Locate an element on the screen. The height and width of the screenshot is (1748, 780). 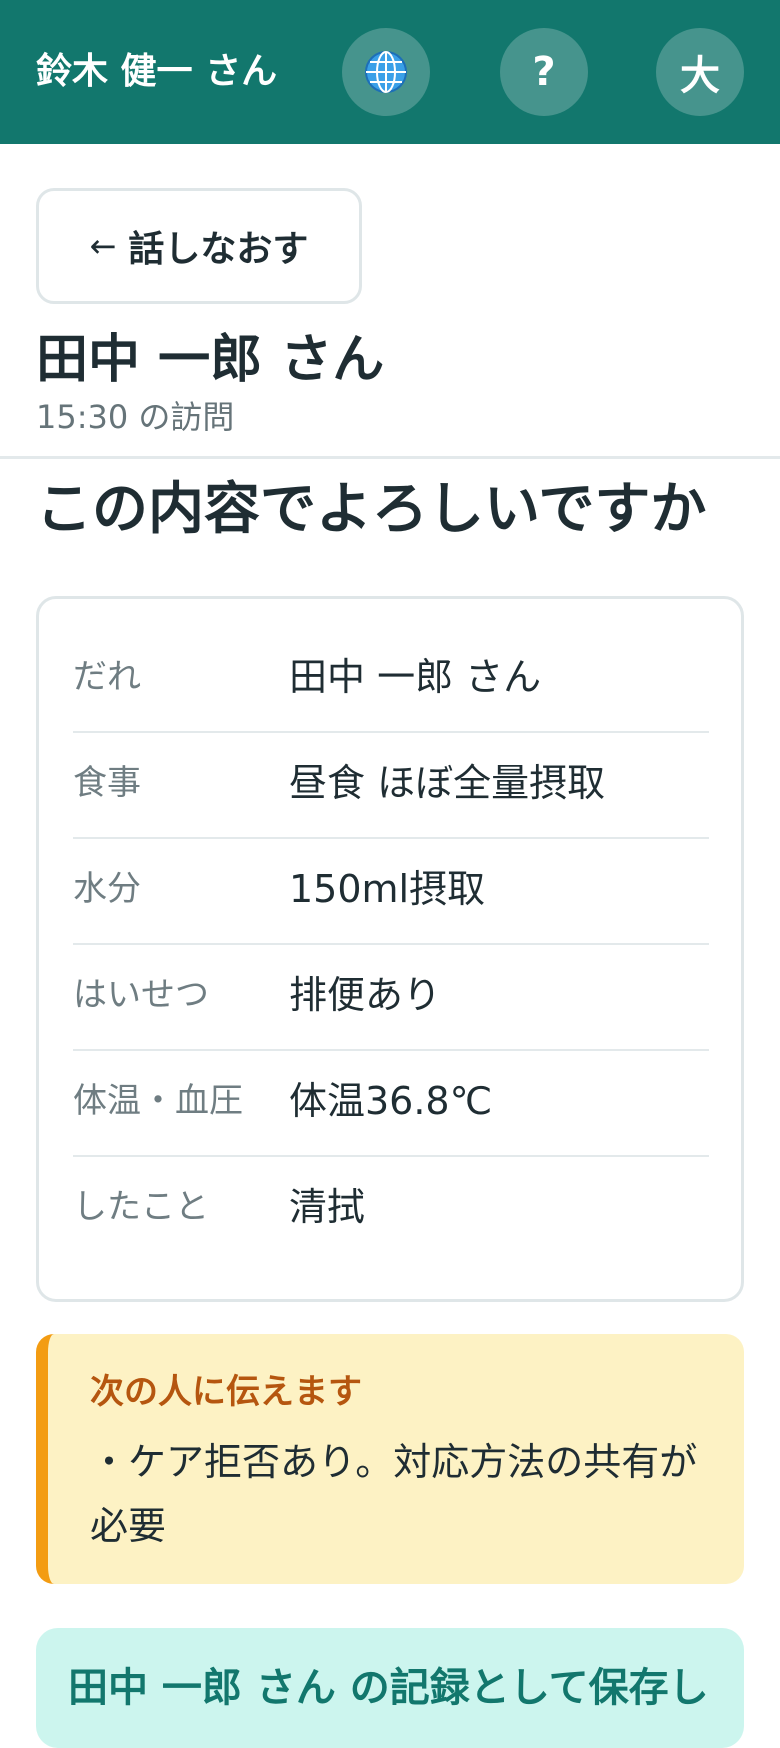
record-row-who: だれ 田中 一郎 さん is located at coordinates (391, 679).